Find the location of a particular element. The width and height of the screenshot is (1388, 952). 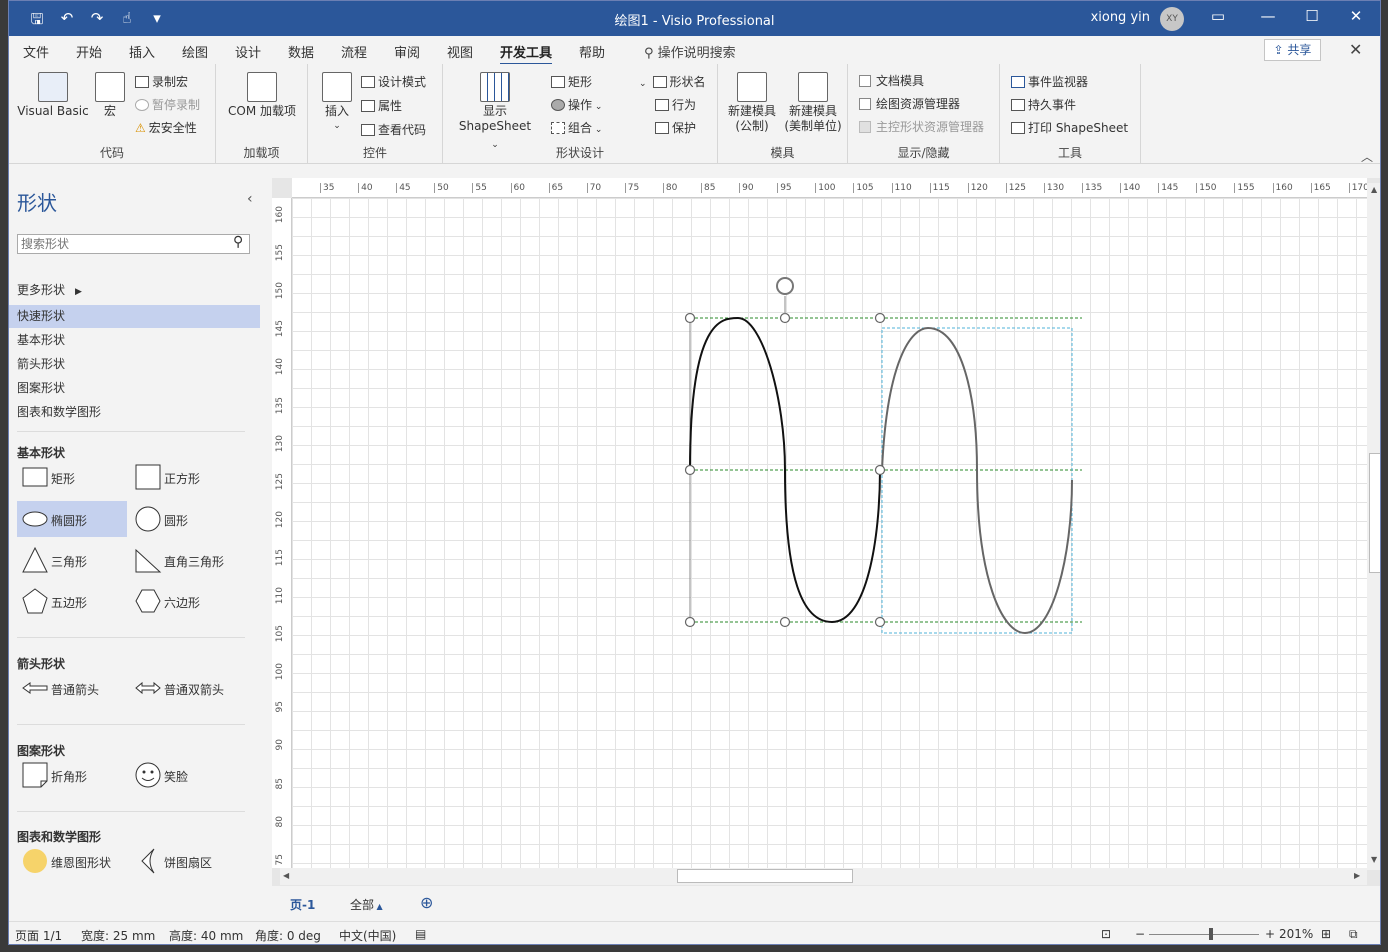

shape-double-arrow: 普通双箭头 is located at coordinates (185, 688).